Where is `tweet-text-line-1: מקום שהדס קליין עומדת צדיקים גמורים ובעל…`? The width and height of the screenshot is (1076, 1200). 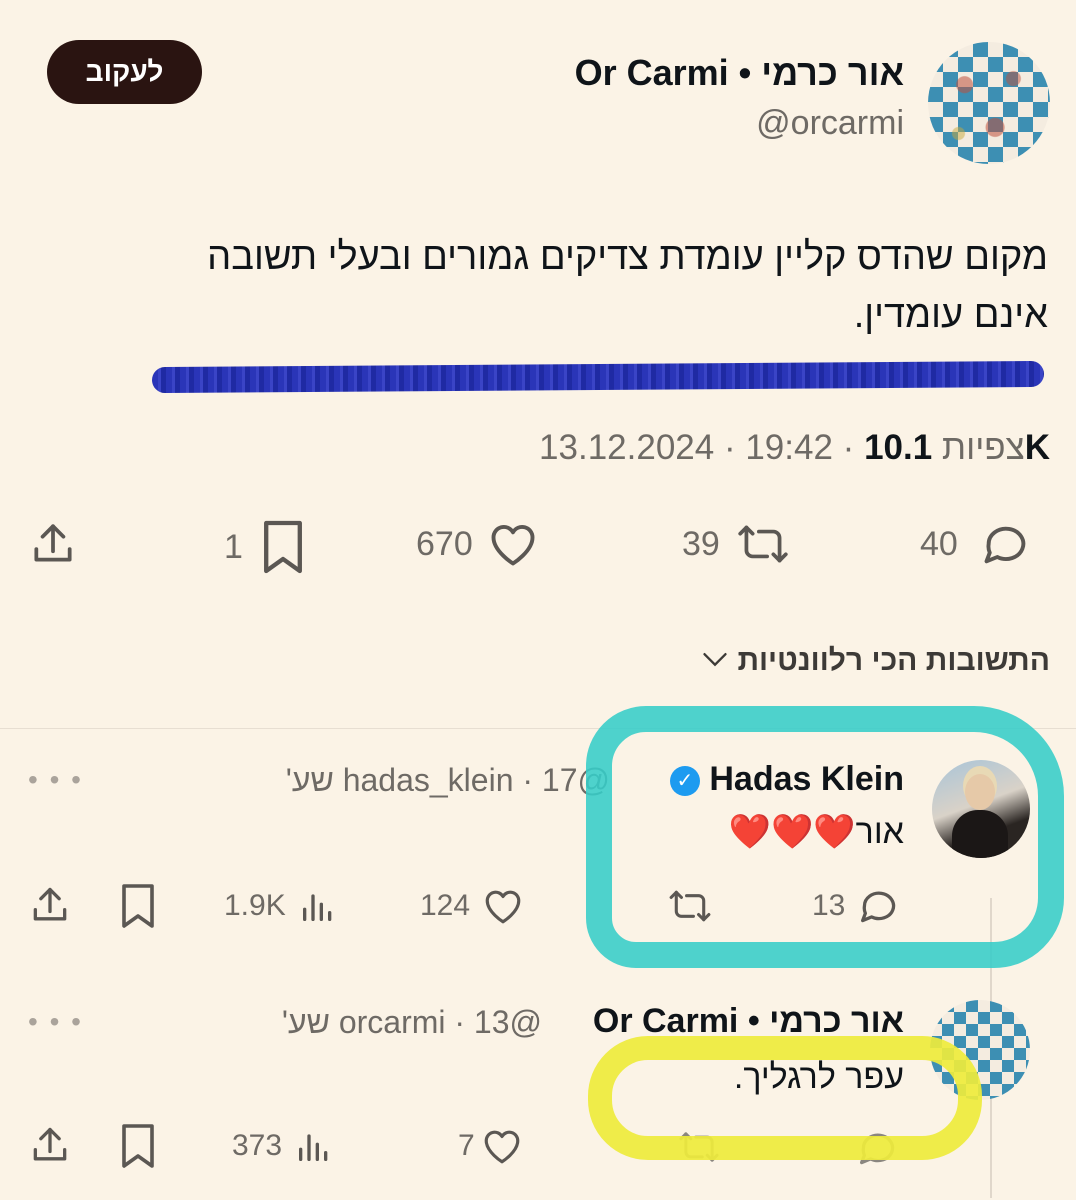
tweet-text-line-1: מקום שהדס קליין עומדת צדיקים גמורים ובעל… is located at coordinates (627, 257).